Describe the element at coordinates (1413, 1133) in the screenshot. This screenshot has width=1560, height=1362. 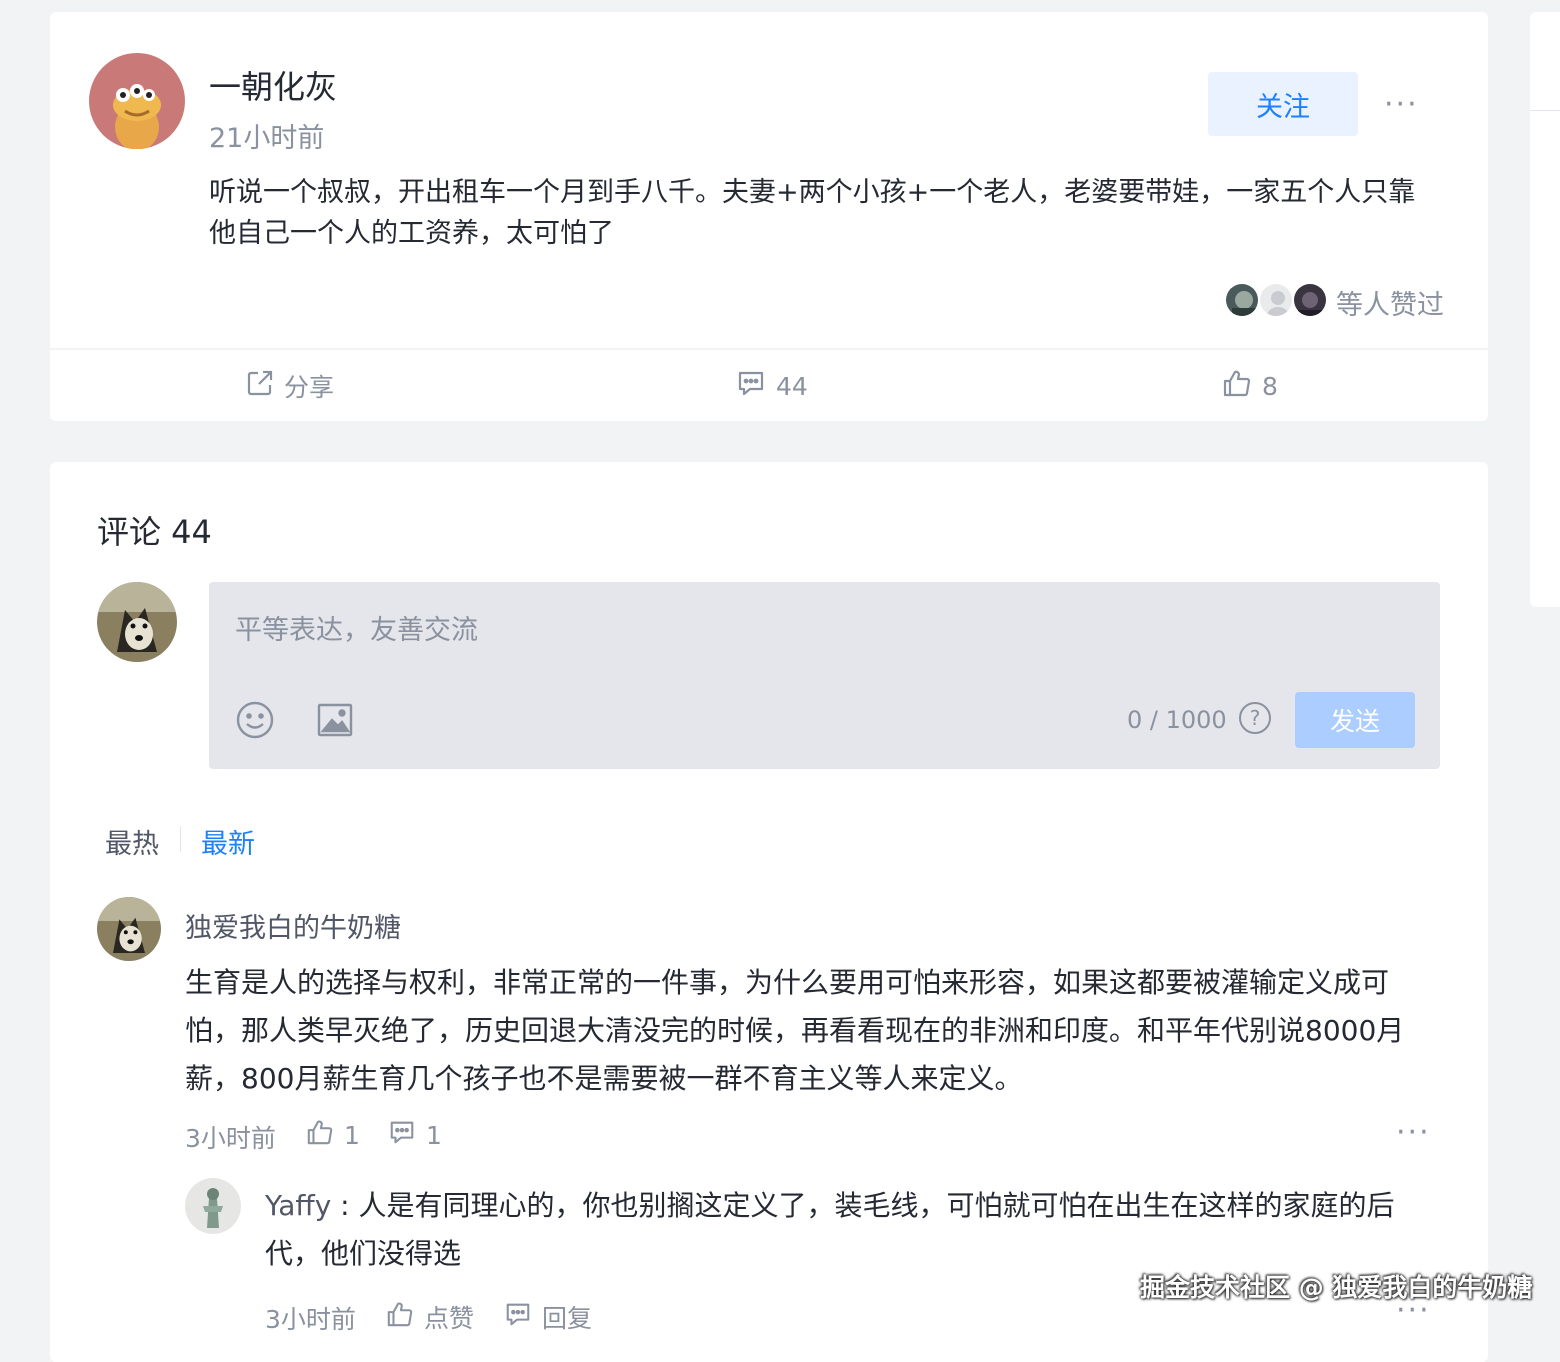
I see `comment-more-icon: ···` at that location.